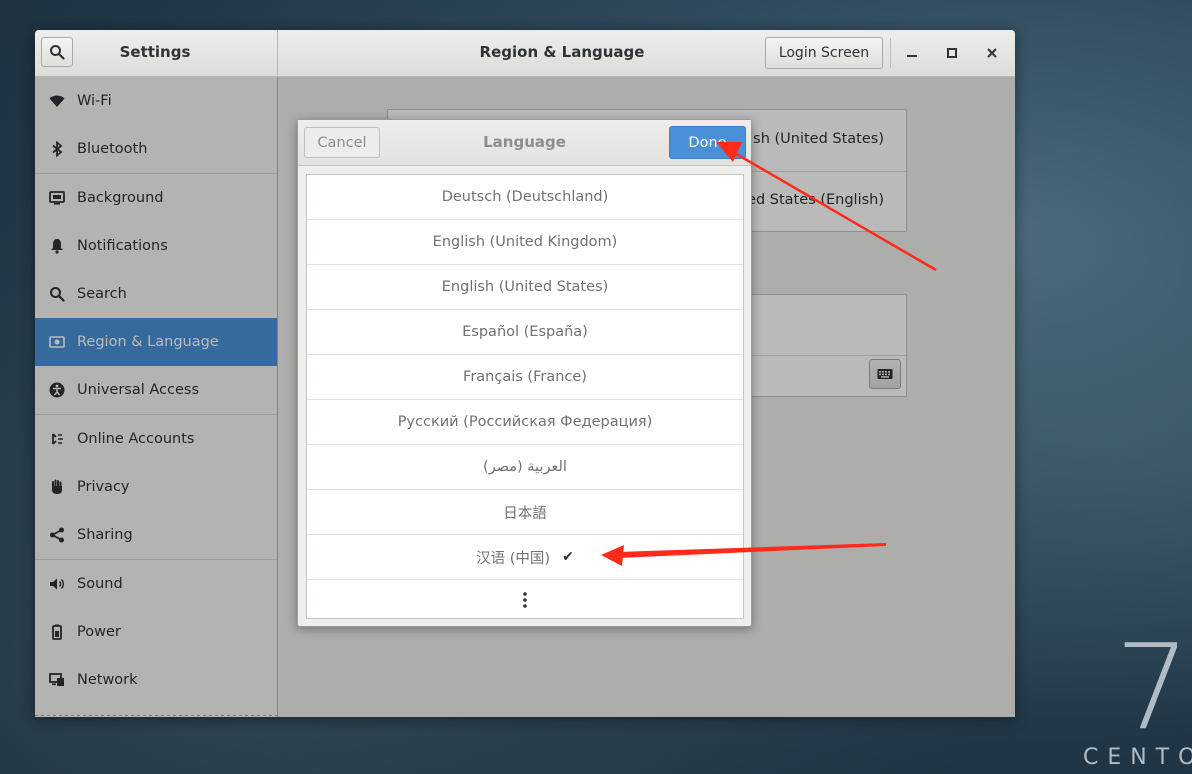  I want to click on language-option-russian: Русский (Российская Федерация), so click(525, 422).